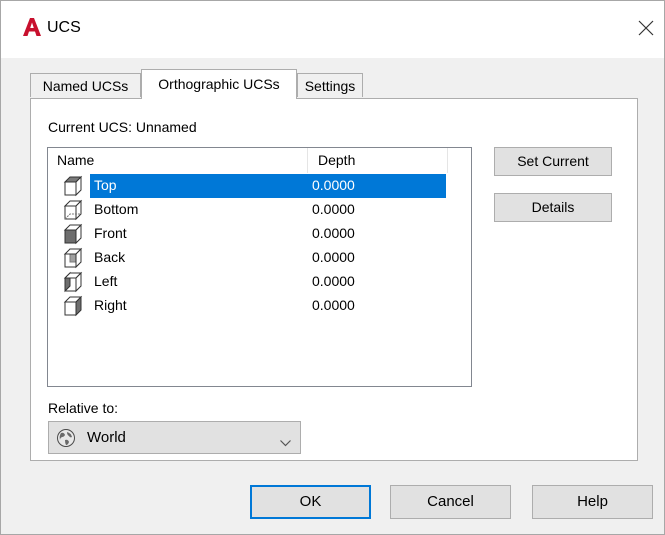 This screenshot has width=665, height=535. I want to click on help-button: Help, so click(592, 502).